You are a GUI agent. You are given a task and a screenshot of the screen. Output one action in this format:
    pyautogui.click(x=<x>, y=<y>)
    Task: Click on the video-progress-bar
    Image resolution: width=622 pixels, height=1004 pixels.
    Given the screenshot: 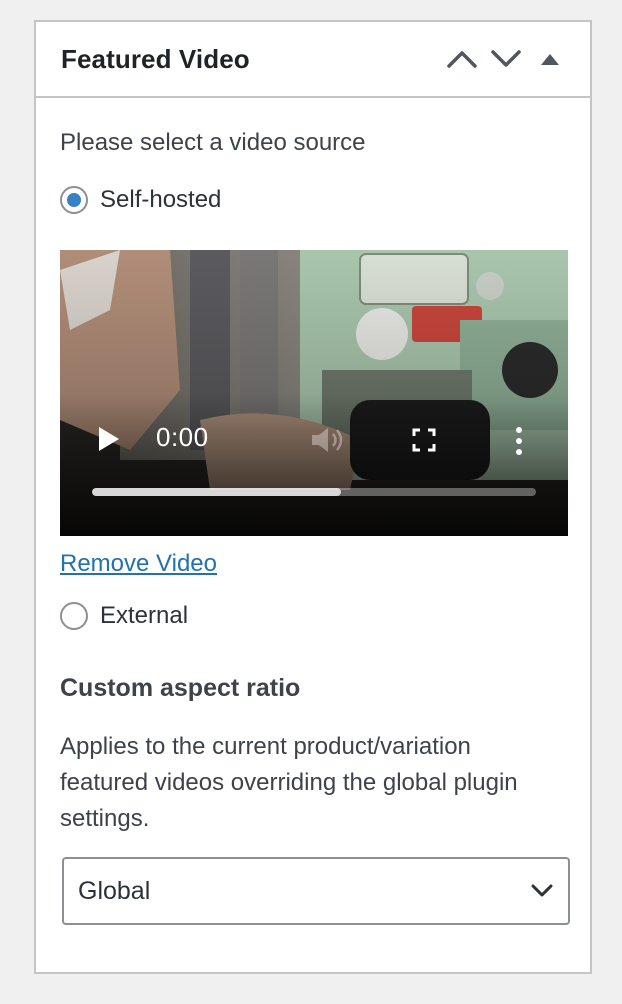 What is the action you would take?
    pyautogui.click(x=314, y=492)
    